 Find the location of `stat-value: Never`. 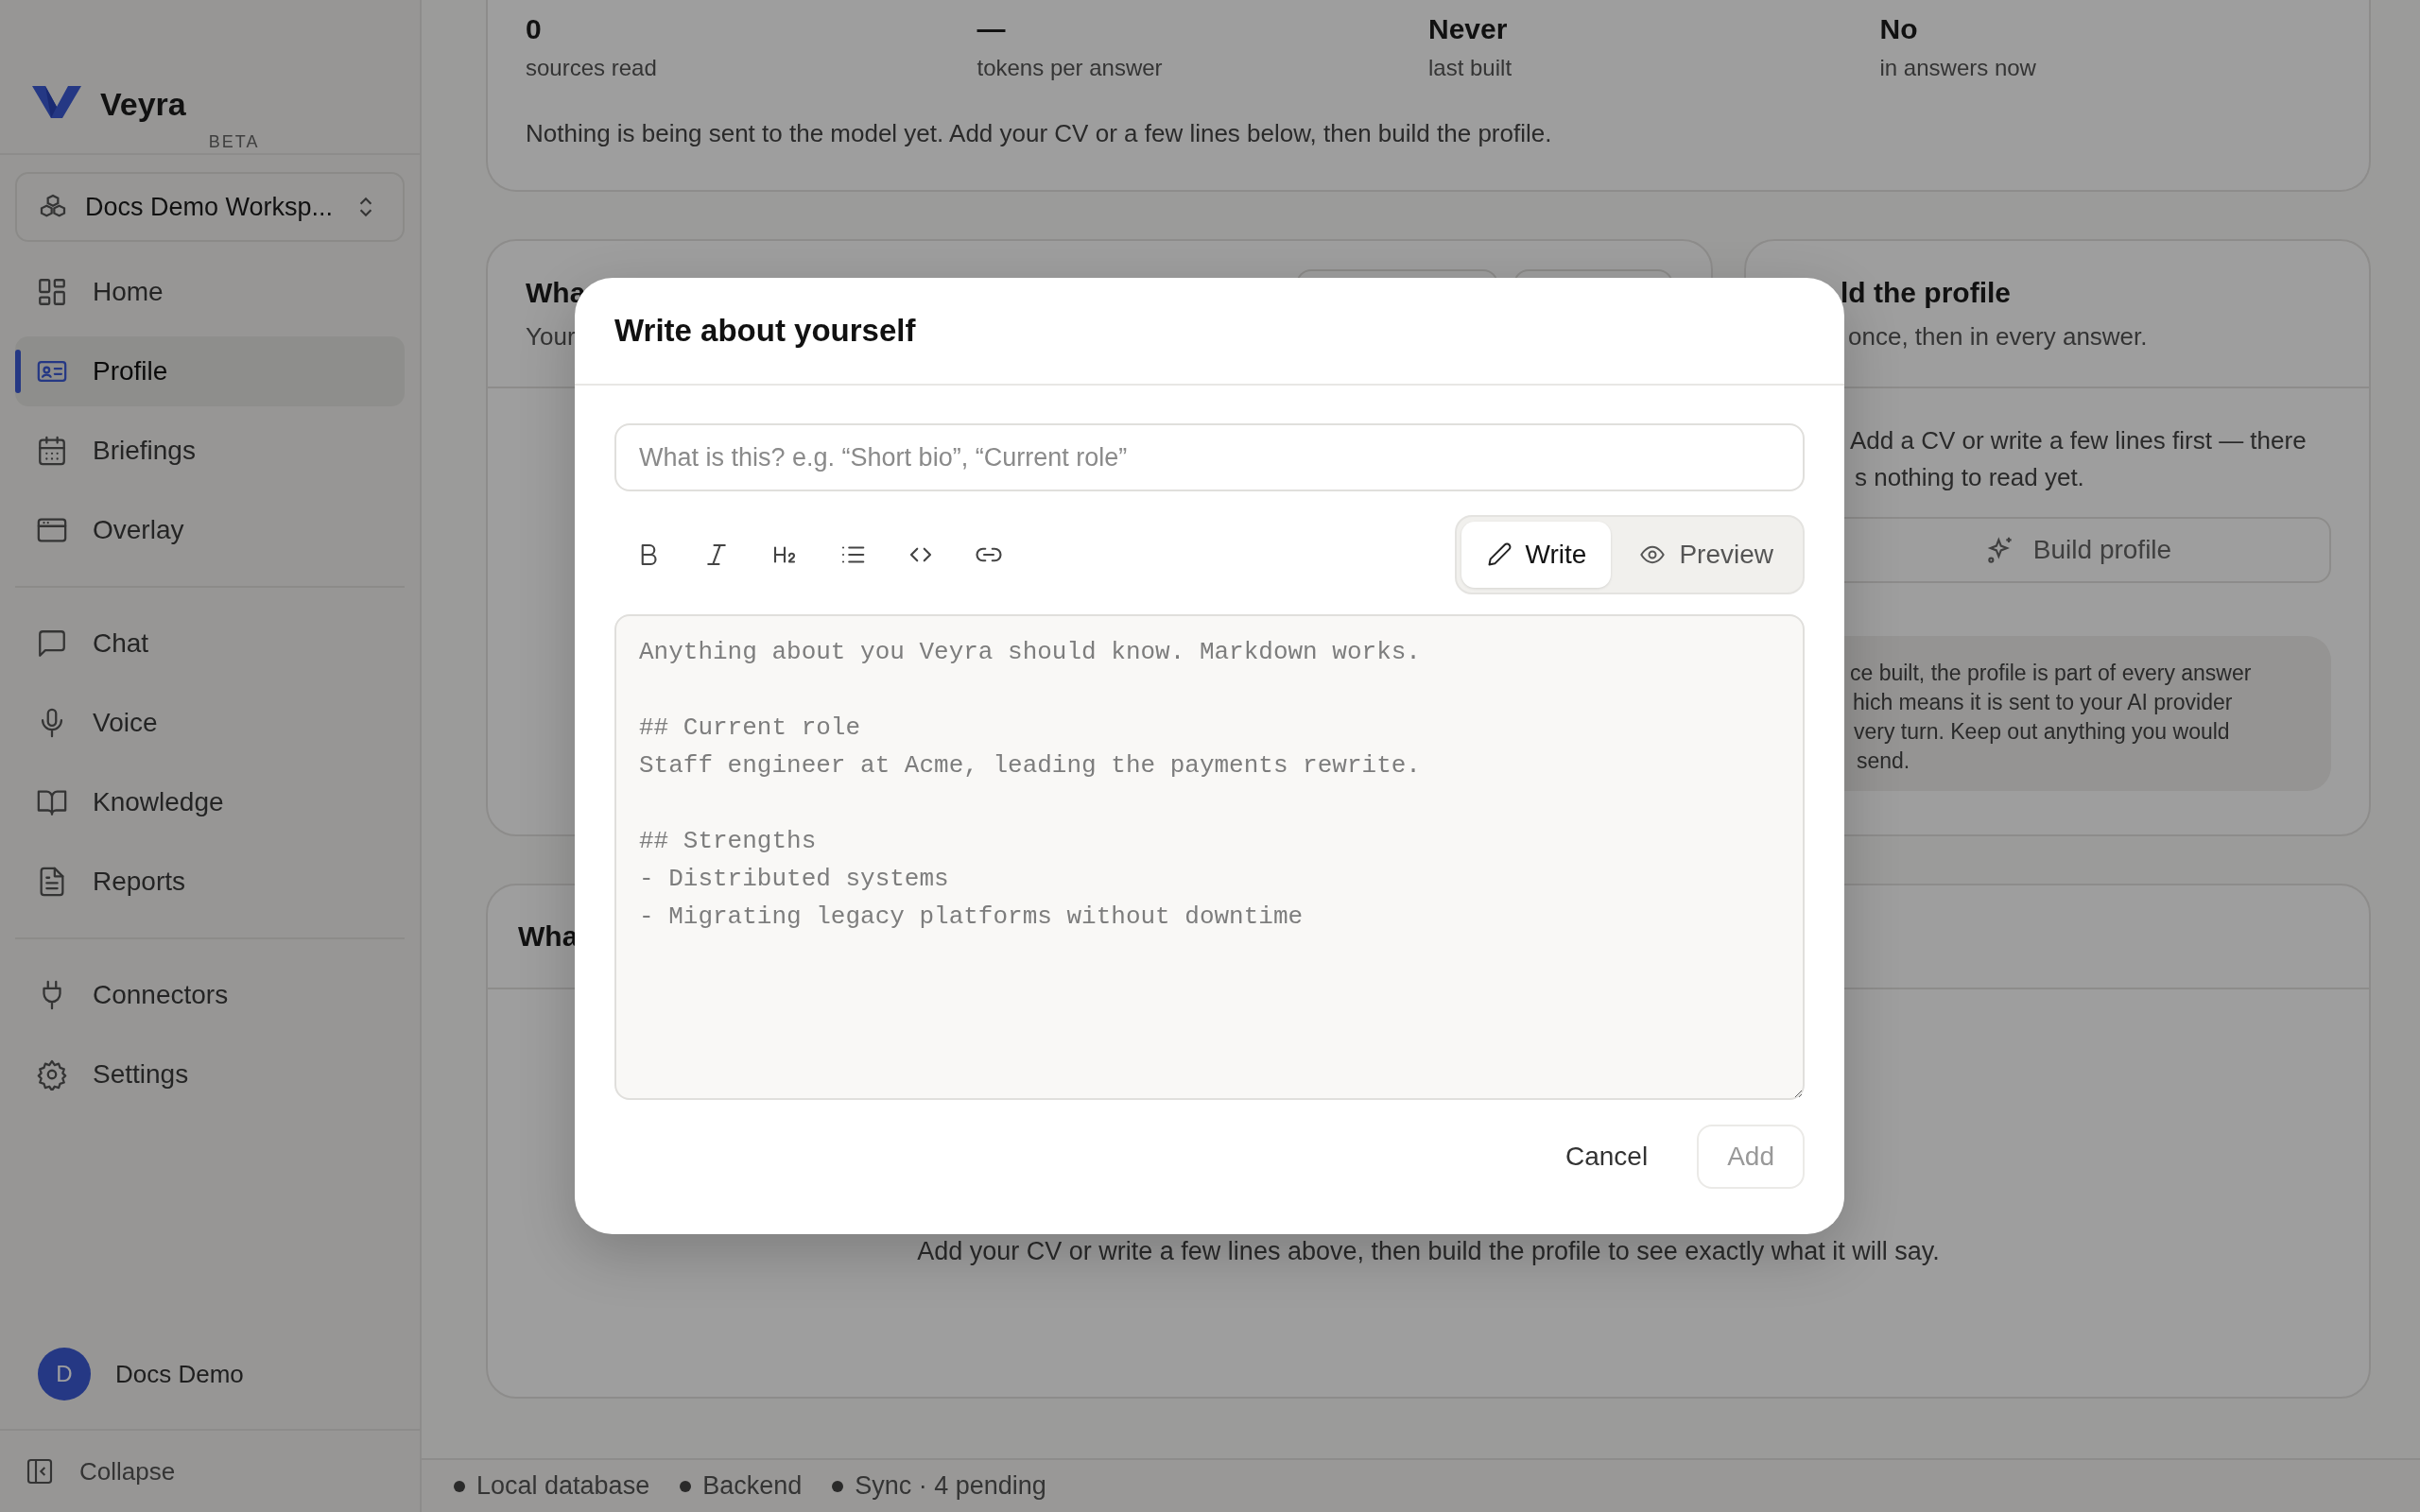

stat-value: Never is located at coordinates (1468, 29).